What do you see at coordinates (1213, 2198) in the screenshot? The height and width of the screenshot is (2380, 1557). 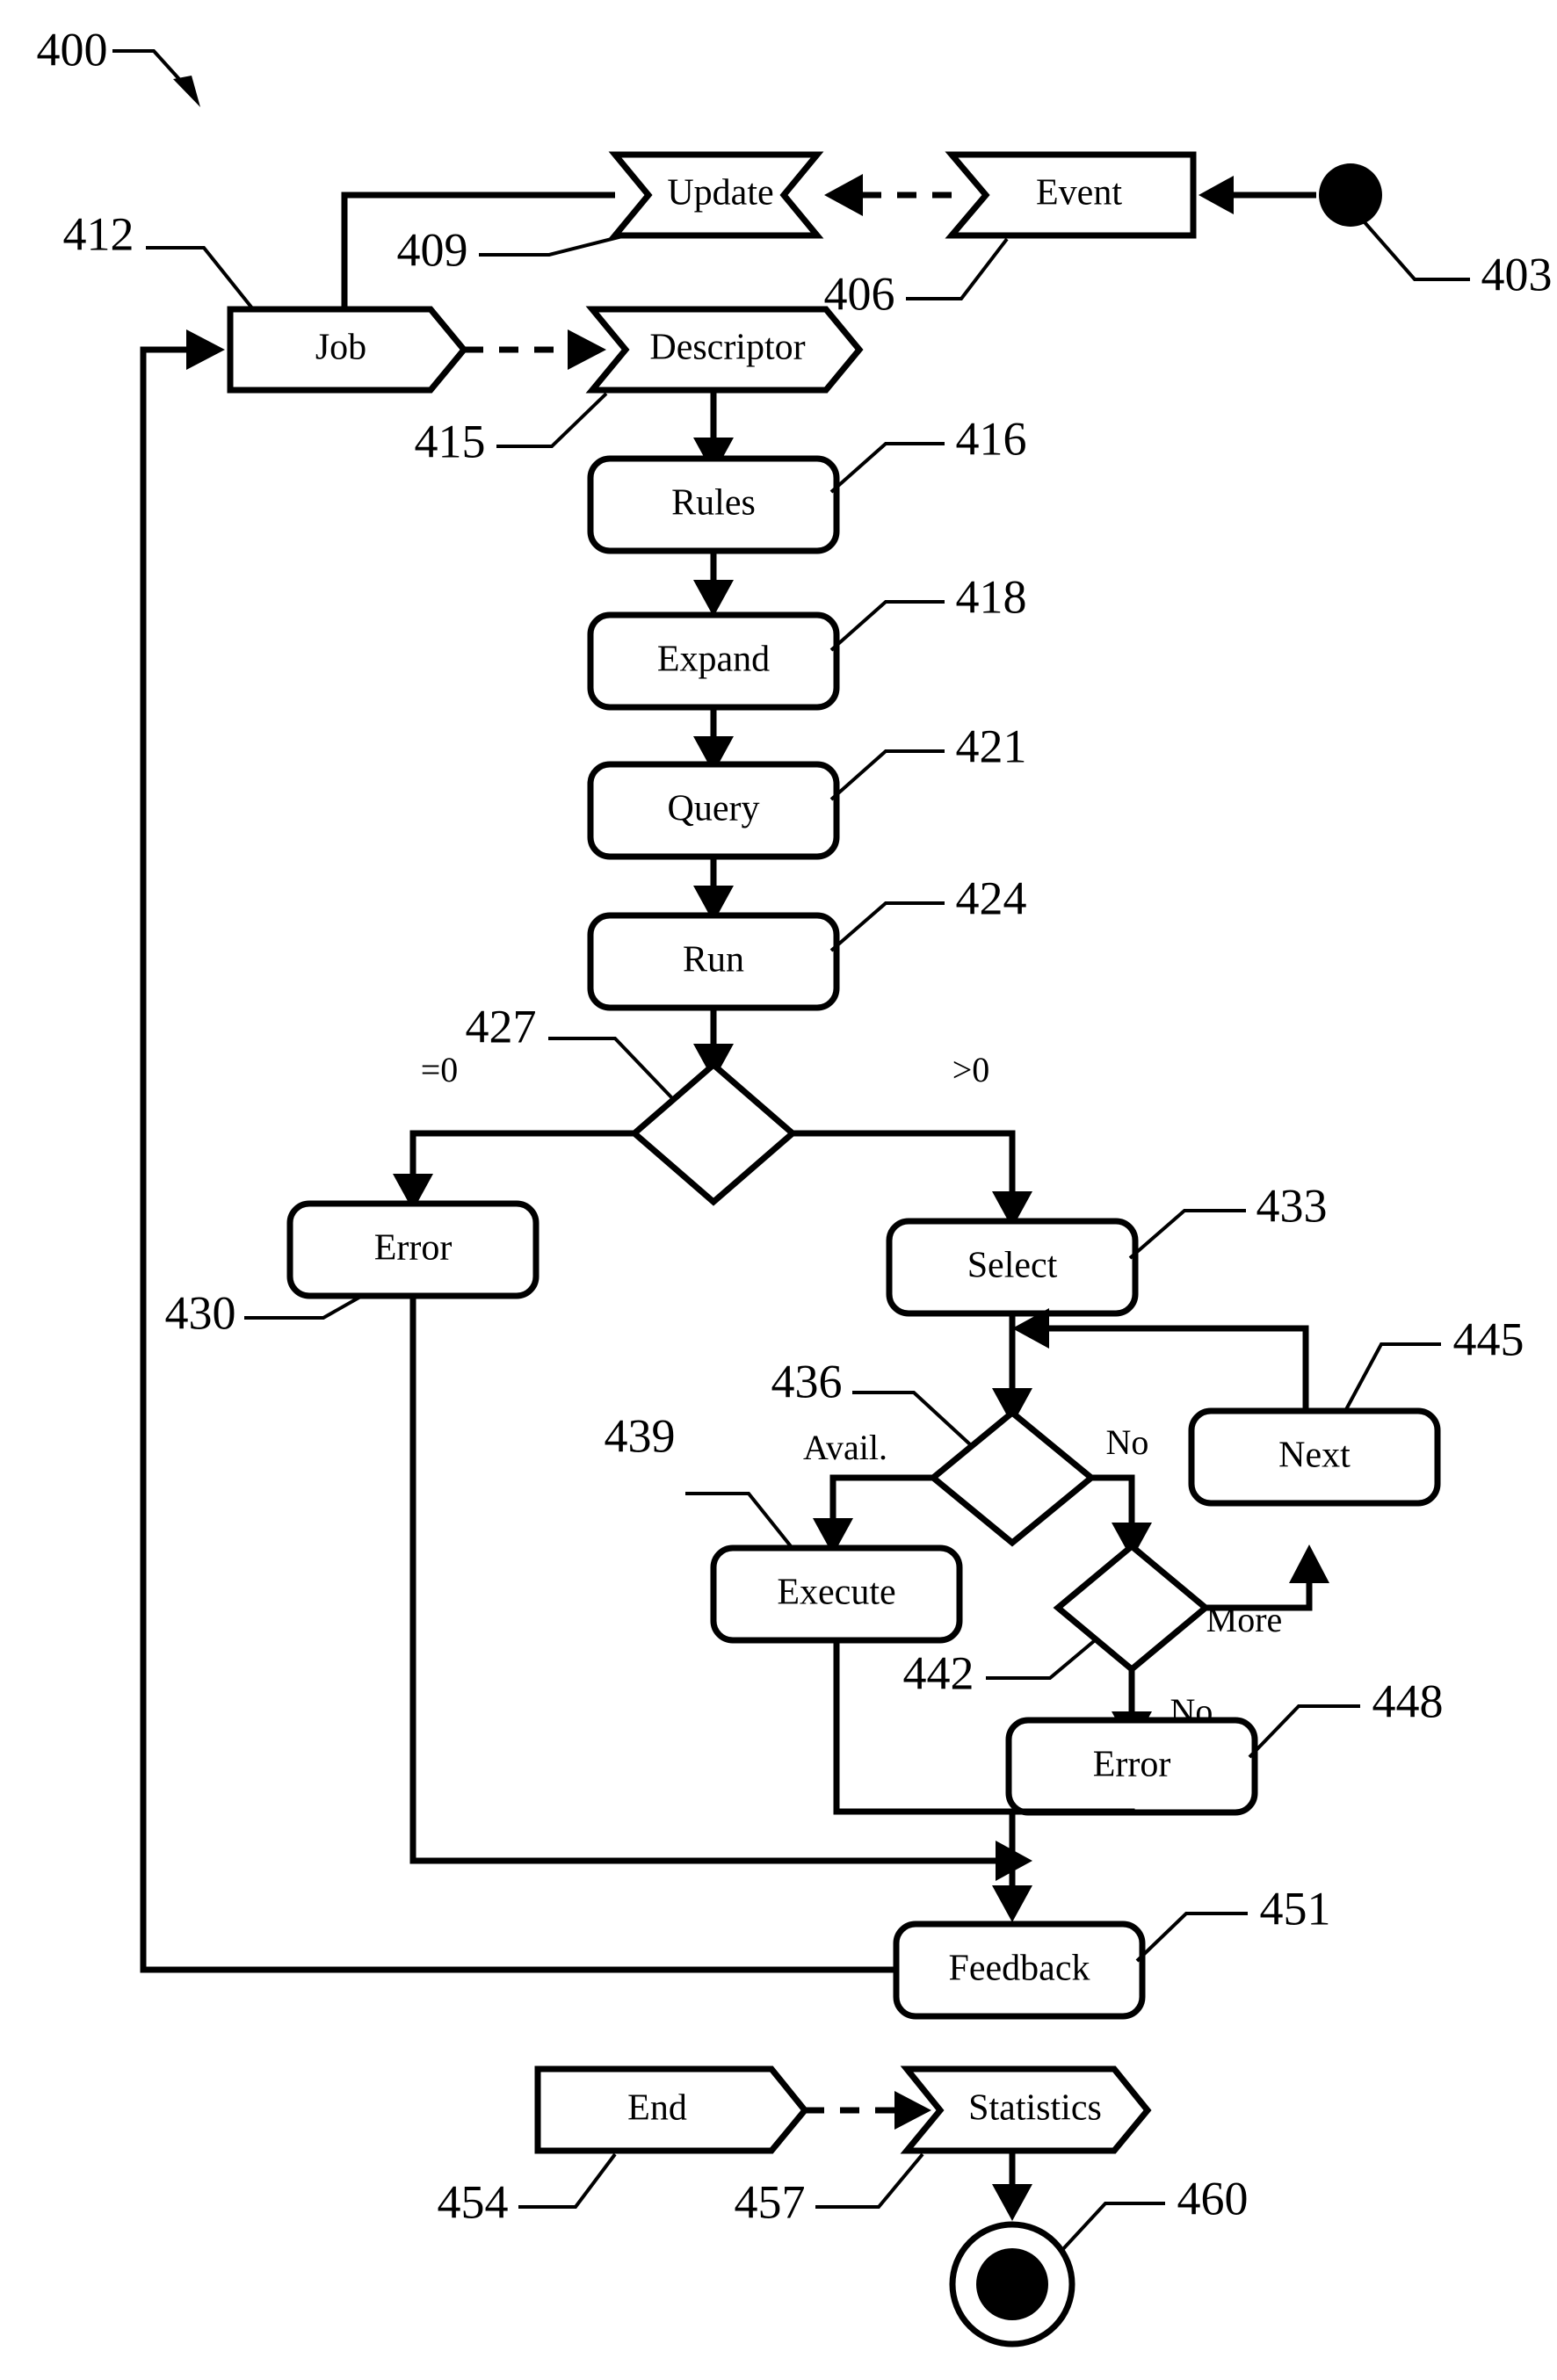 I see `ref-number-460: 460` at bounding box center [1213, 2198].